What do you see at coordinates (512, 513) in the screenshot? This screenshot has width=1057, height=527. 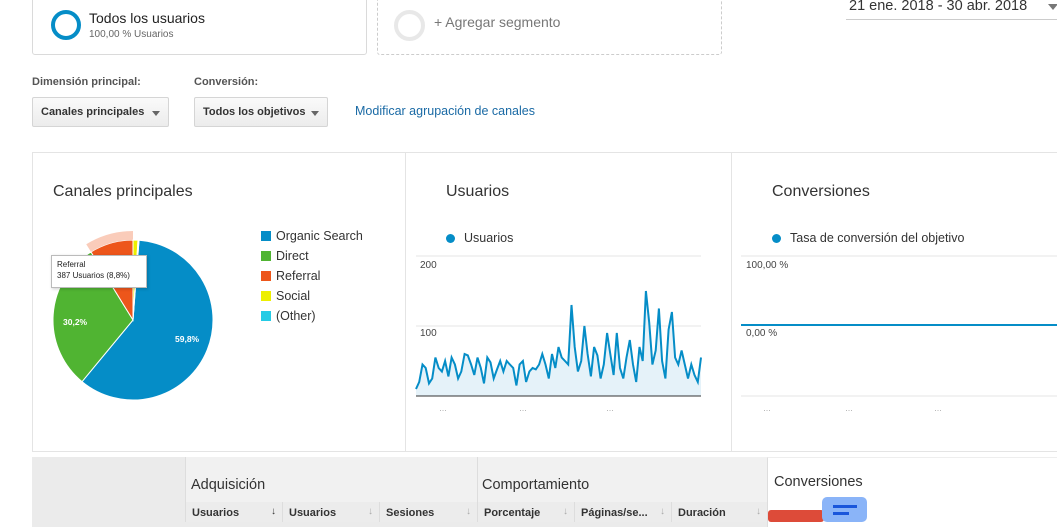 I see `column-label: Porcentaje` at bounding box center [512, 513].